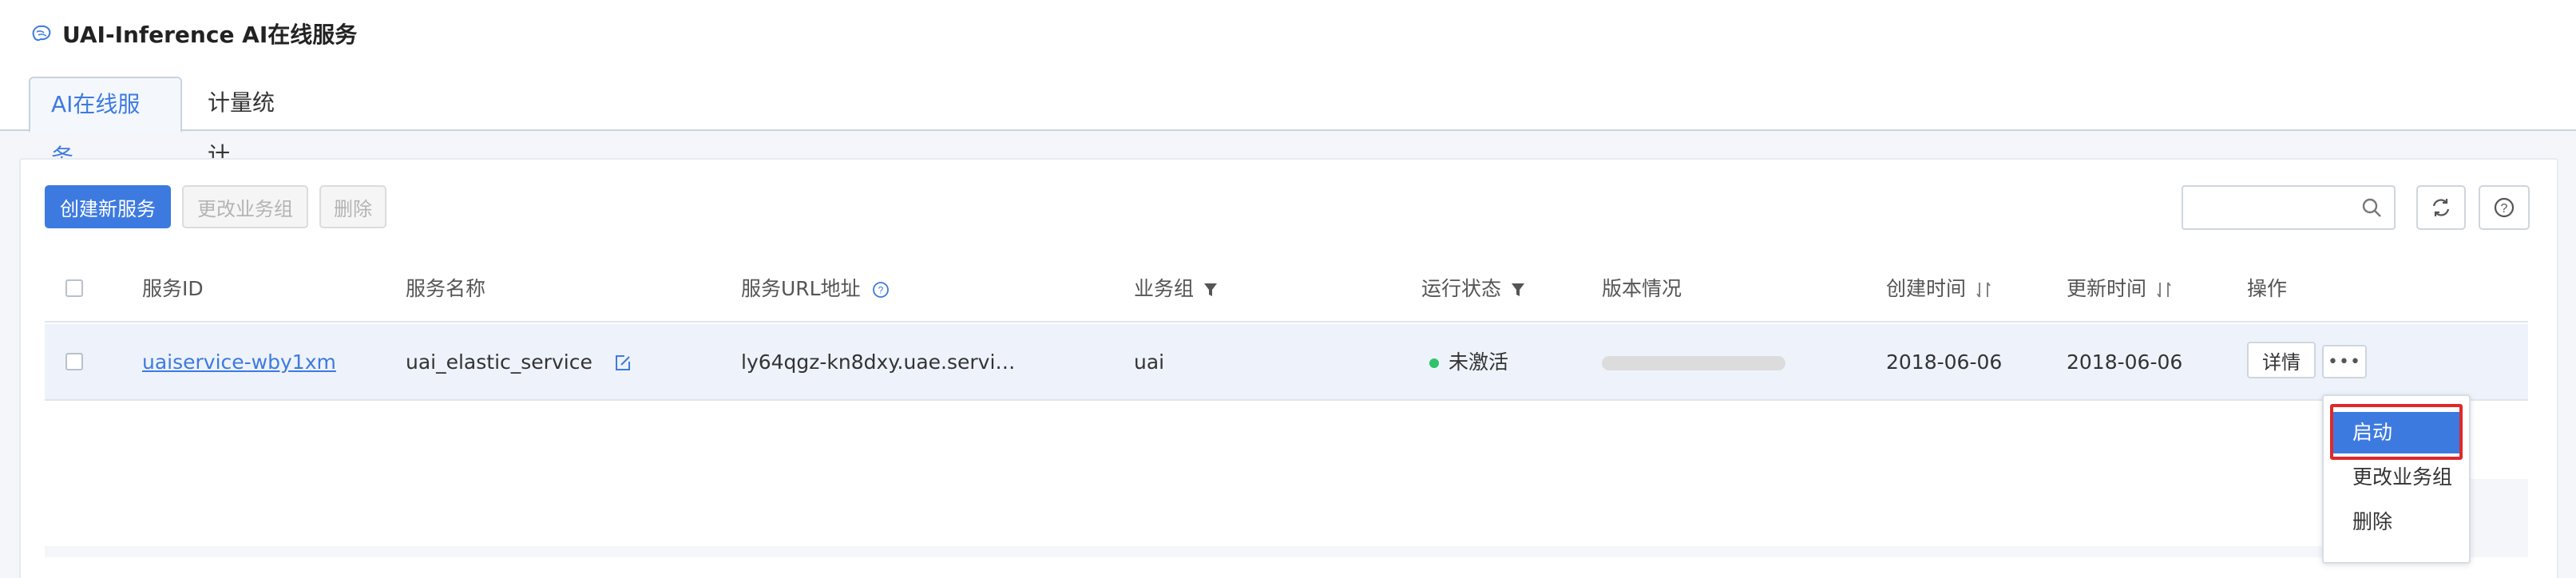 The width and height of the screenshot is (2576, 578). I want to click on version-progress-bar, so click(1694, 363).